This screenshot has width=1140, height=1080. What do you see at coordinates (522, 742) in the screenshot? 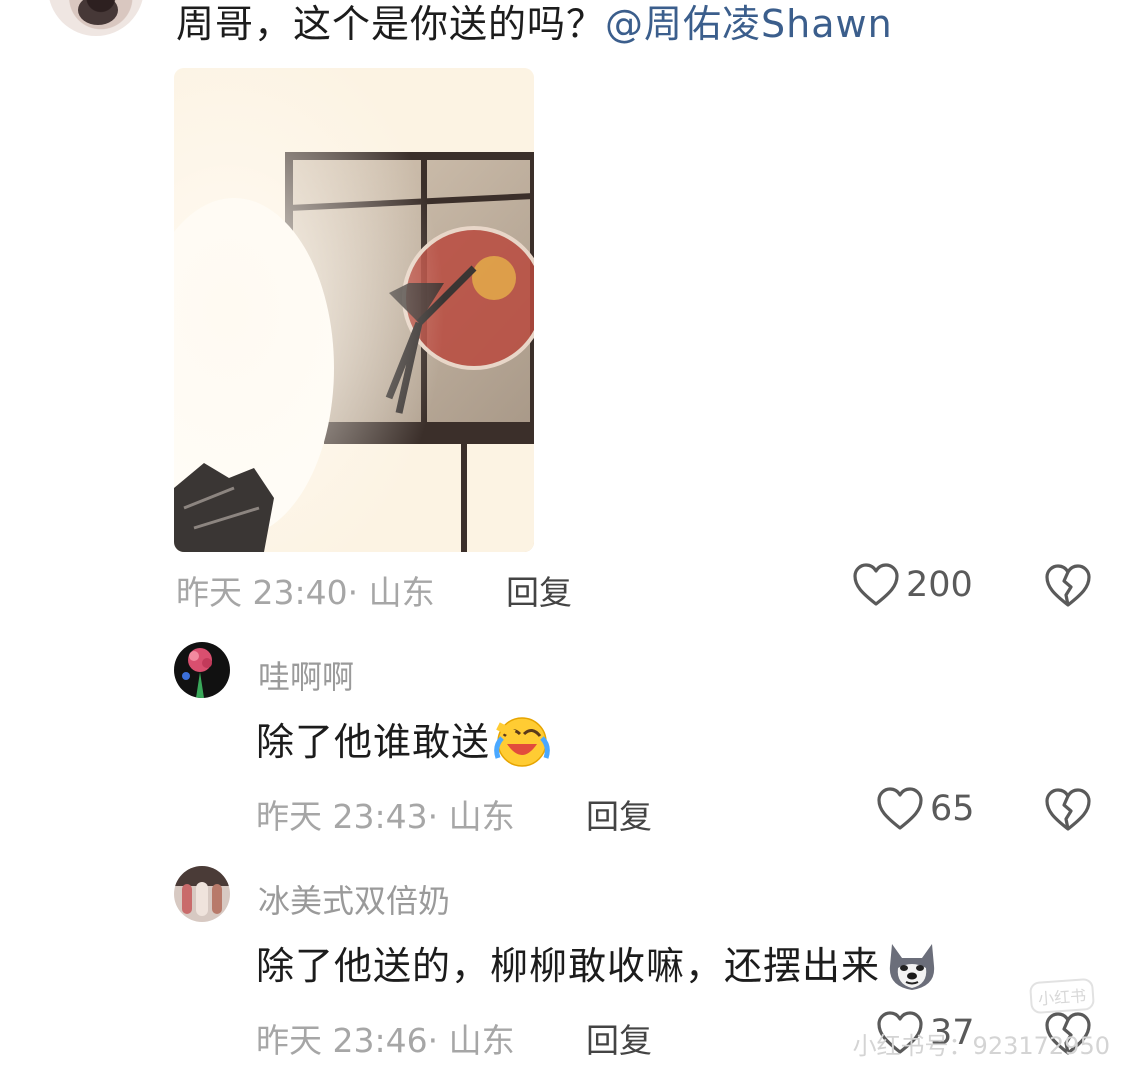
I see `laughing-crying-emoji-icon` at bounding box center [522, 742].